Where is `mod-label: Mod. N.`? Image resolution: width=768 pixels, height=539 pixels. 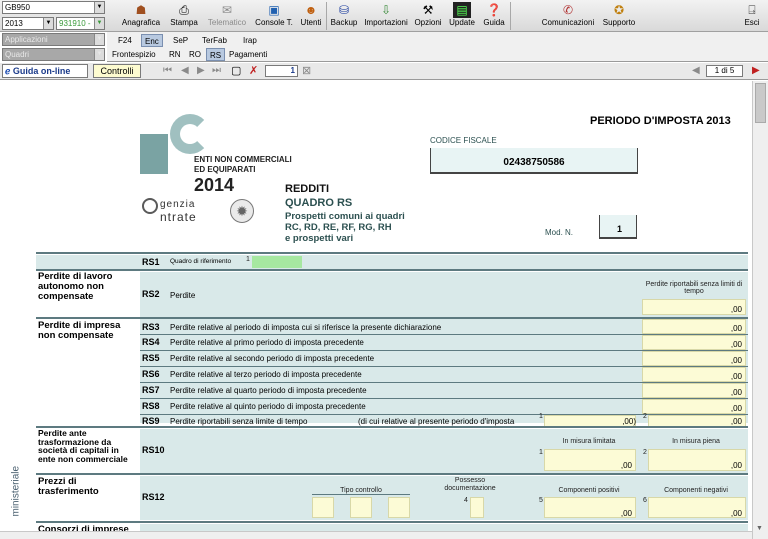
mod-label: Mod. N. is located at coordinates (559, 232).